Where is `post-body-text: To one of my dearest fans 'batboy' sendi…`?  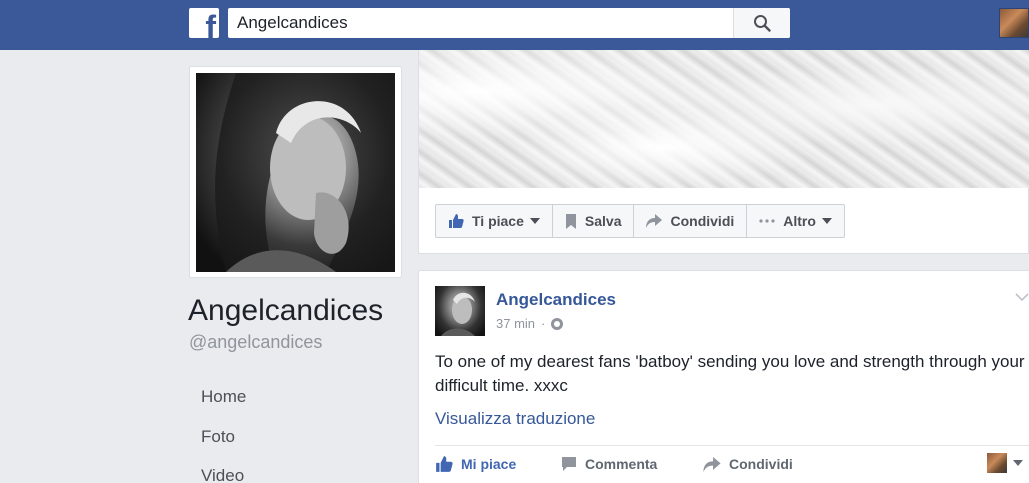 post-body-text: To one of my dearest fans 'batboy' sendi… is located at coordinates (730, 373).